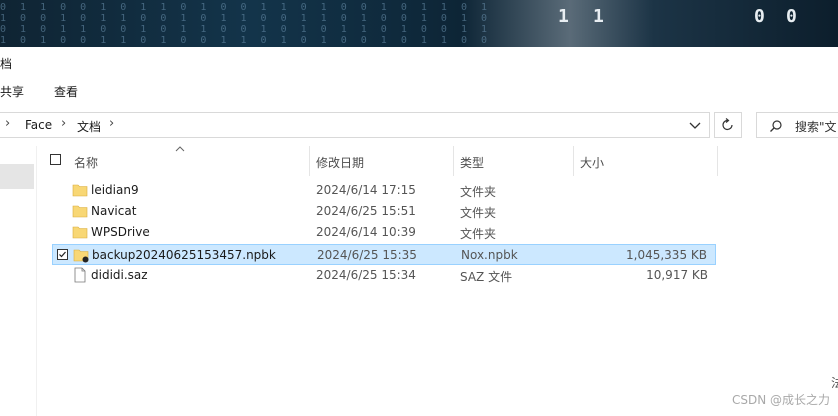  Describe the element at coordinates (184, 255) in the screenshot. I see `file-name: backup20240625153457.npbk` at that location.